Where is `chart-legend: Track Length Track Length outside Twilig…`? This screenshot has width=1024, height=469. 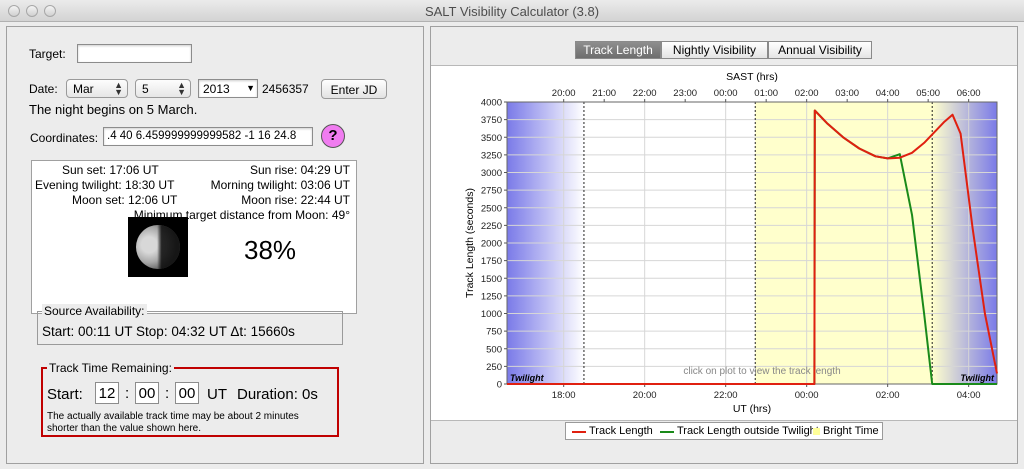 chart-legend: Track Length Track Length outside Twilig… is located at coordinates (724, 431).